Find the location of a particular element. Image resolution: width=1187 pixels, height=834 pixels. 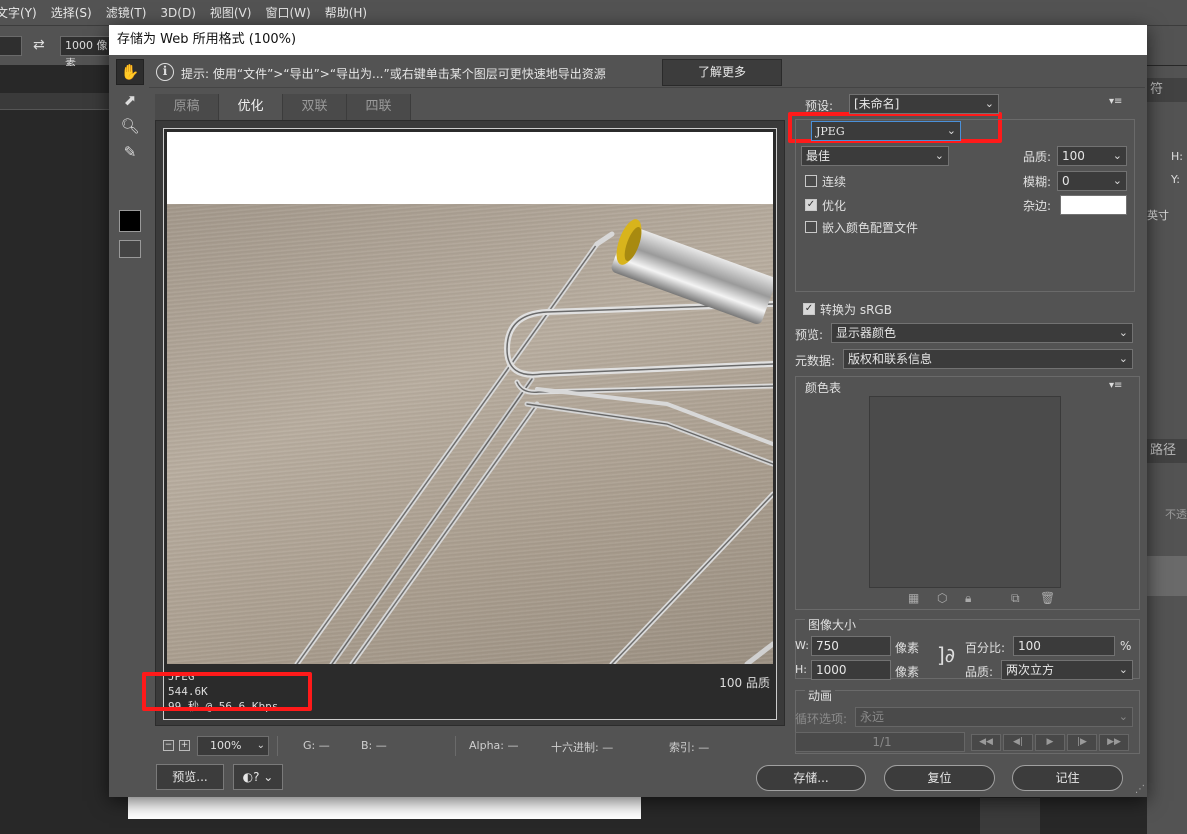

loop-select: 永远 ⌄ is located at coordinates (994, 717).